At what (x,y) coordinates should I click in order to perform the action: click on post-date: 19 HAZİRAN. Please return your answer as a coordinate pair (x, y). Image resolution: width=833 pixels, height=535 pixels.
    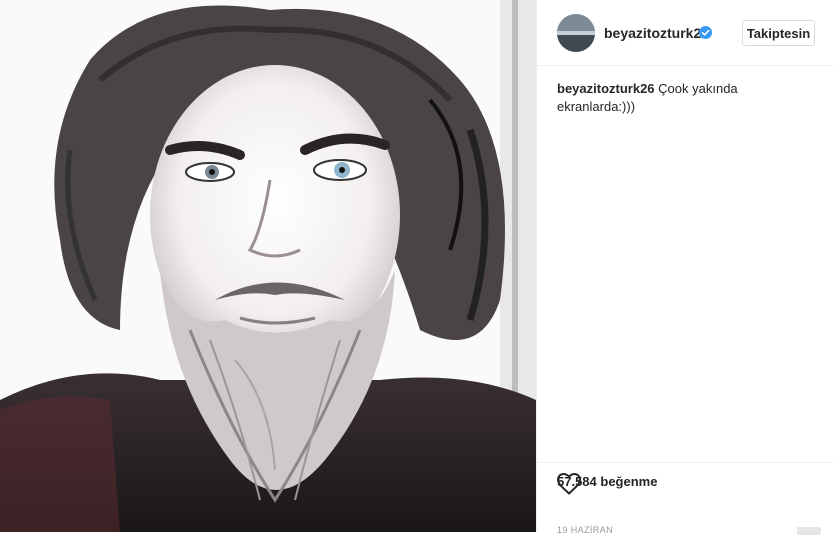
    Looking at the image, I should click on (585, 530).